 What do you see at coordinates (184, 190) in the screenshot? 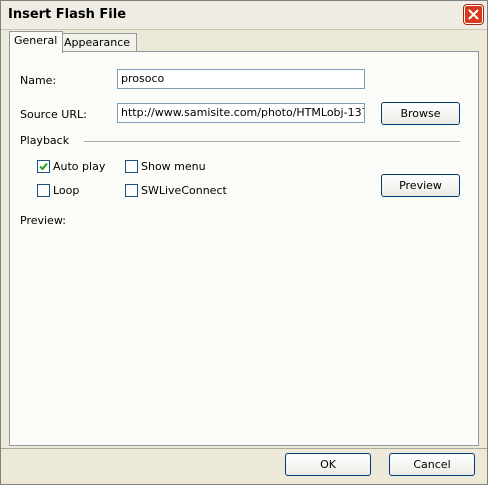
I see `swliveconnect-label: SWLiveConnect` at bounding box center [184, 190].